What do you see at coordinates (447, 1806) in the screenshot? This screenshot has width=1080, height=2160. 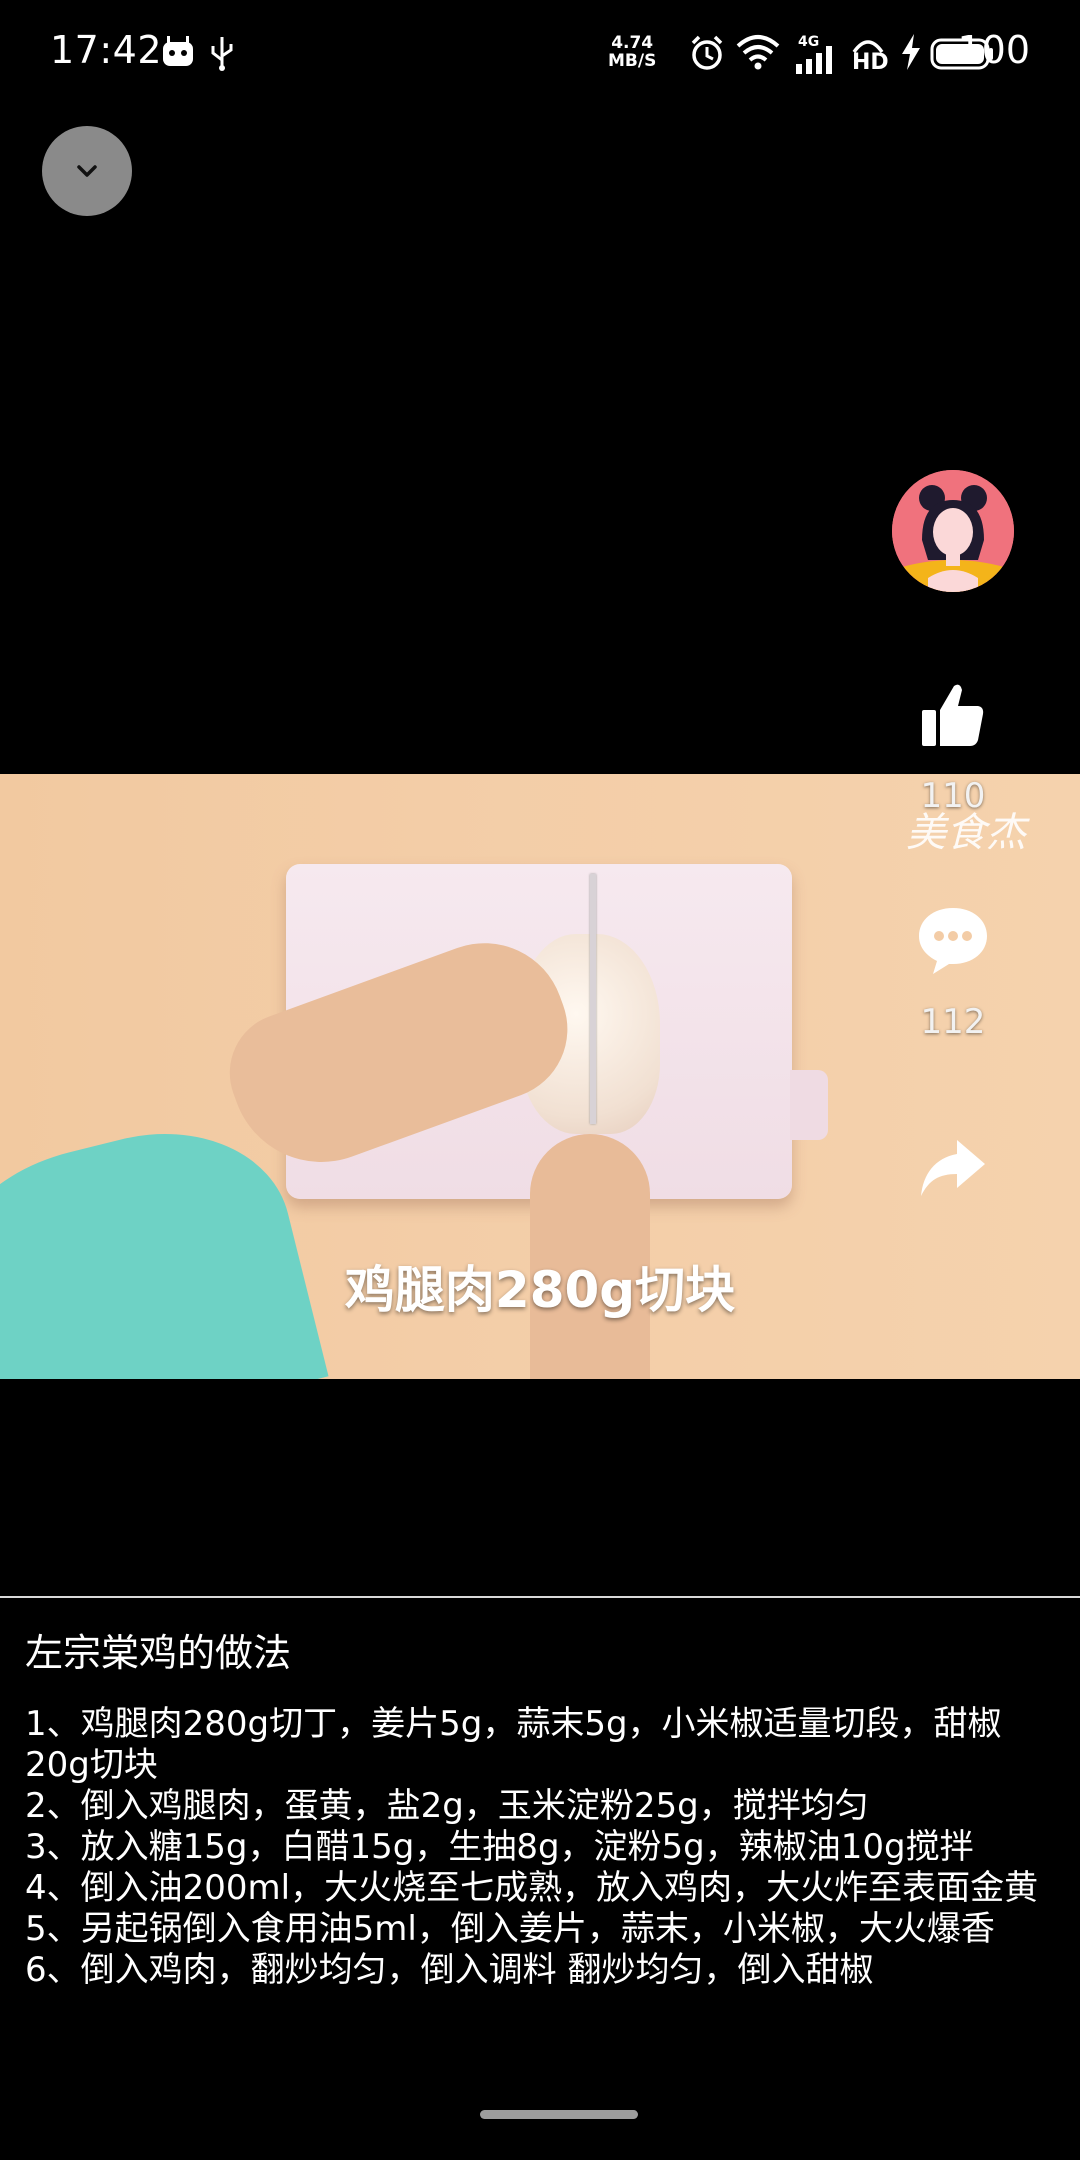 I see `recipe-step: 2、倒入鸡腿肉，蛋黄，盐2g，玉米淀粉25g，搅拌均匀` at bounding box center [447, 1806].